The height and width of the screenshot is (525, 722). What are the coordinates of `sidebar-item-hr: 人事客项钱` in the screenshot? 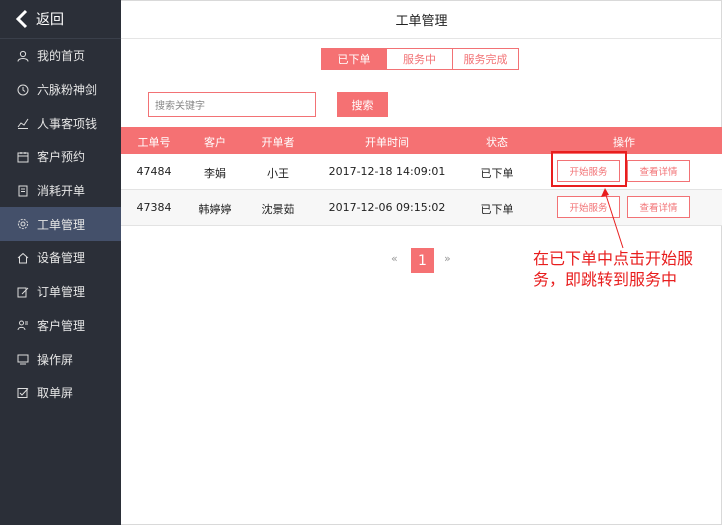 It's located at (60, 123).